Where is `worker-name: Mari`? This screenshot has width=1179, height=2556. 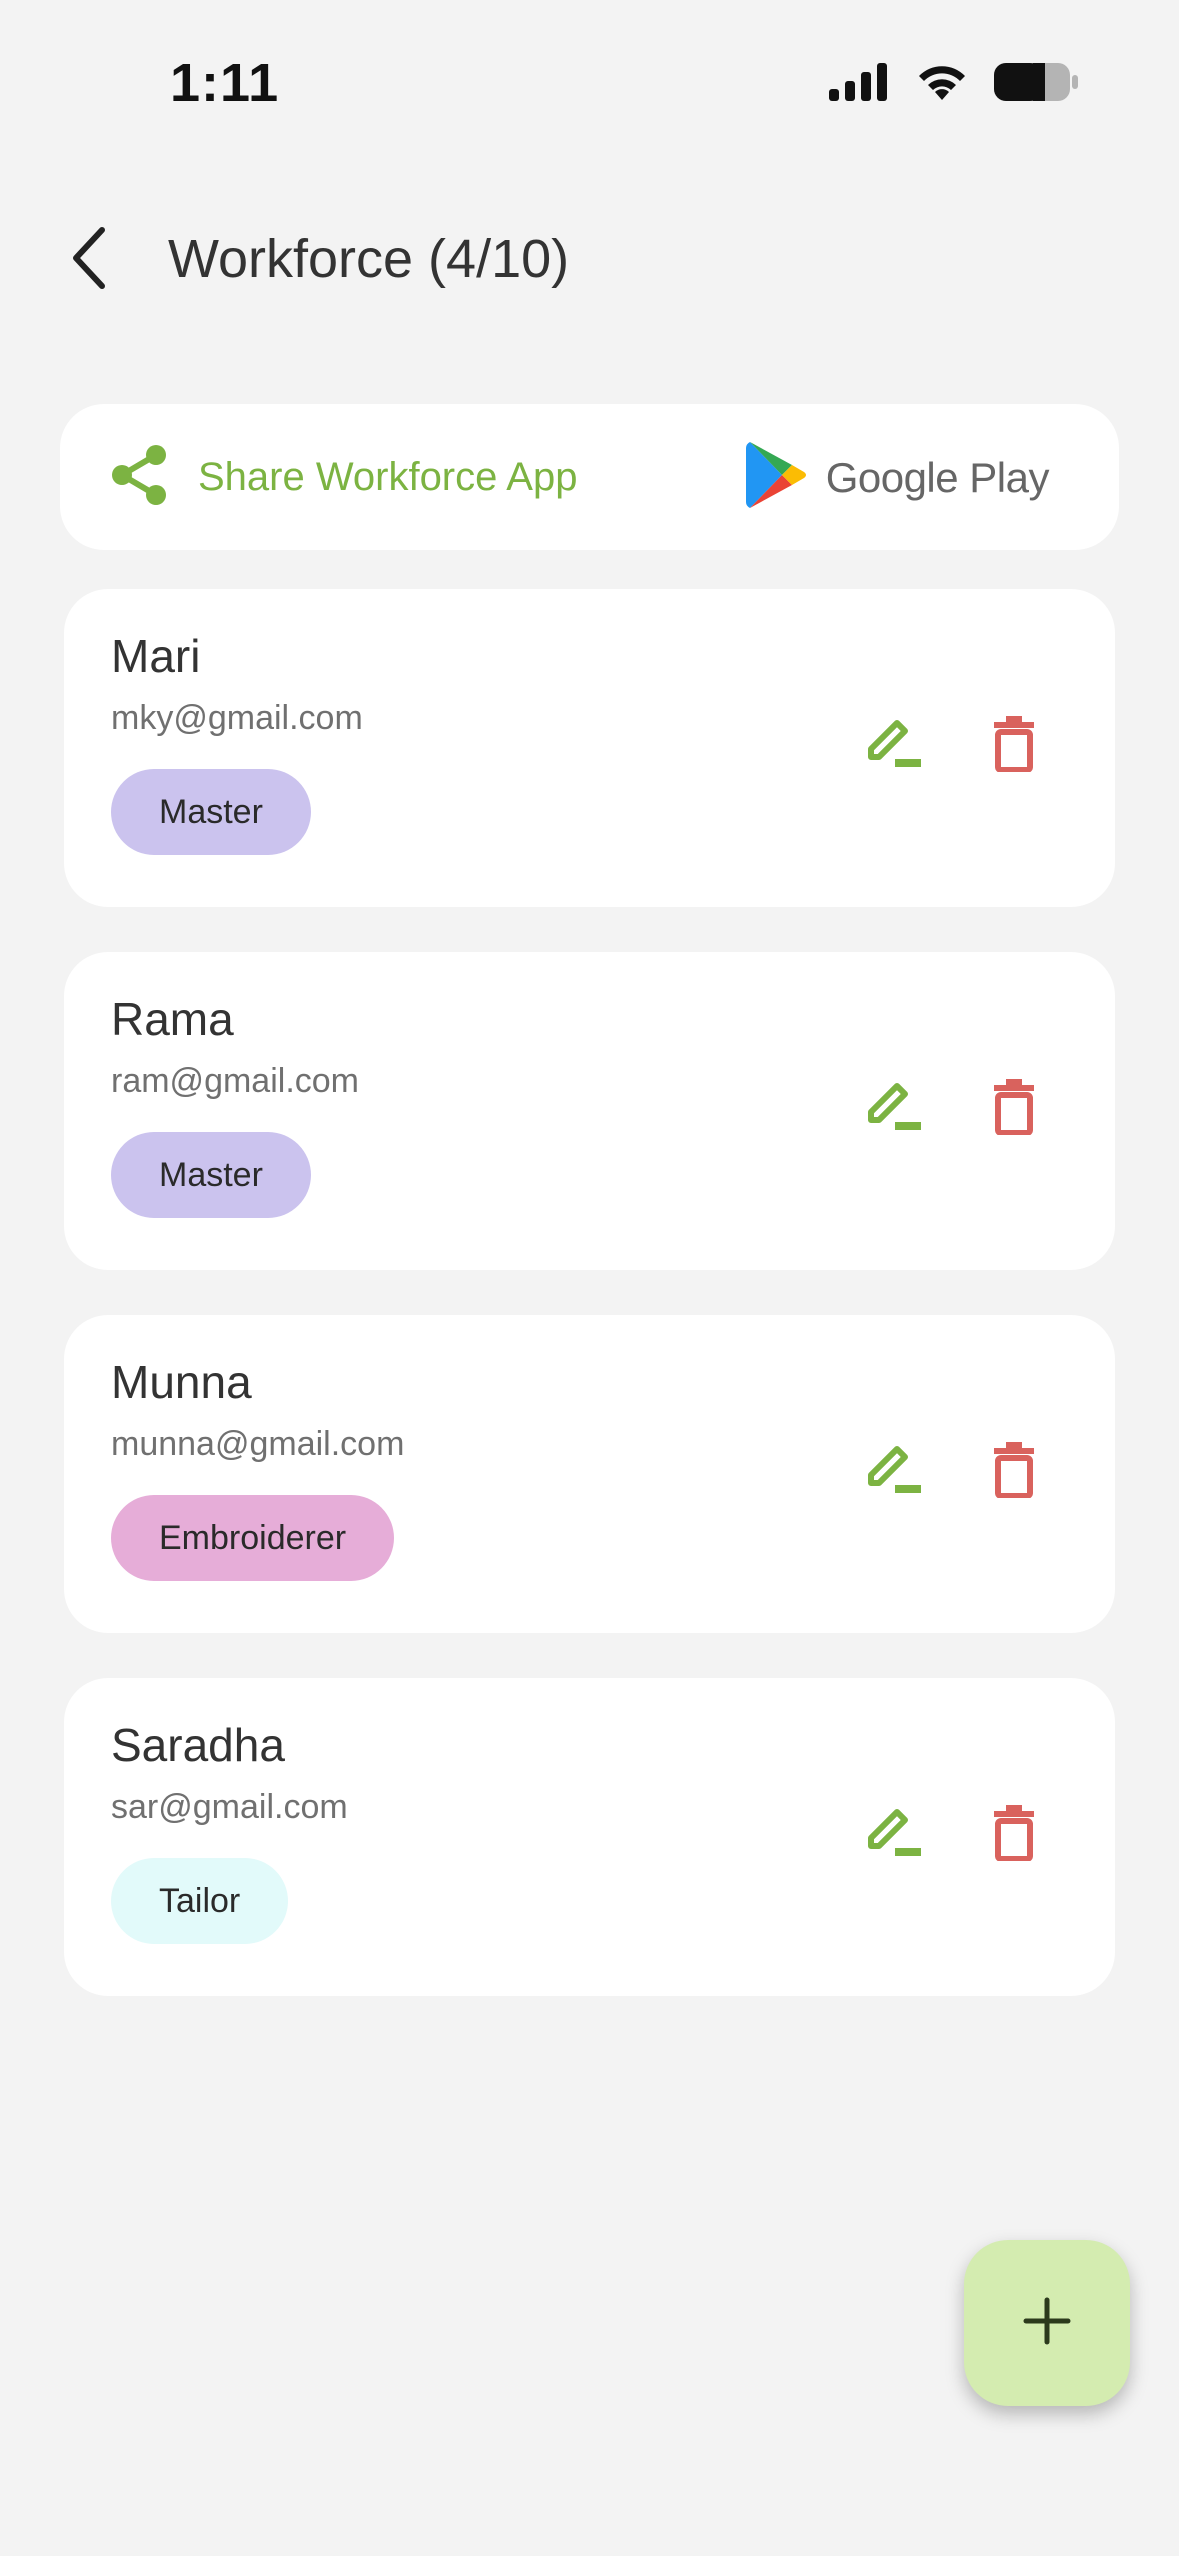 worker-name: Mari is located at coordinates (156, 656).